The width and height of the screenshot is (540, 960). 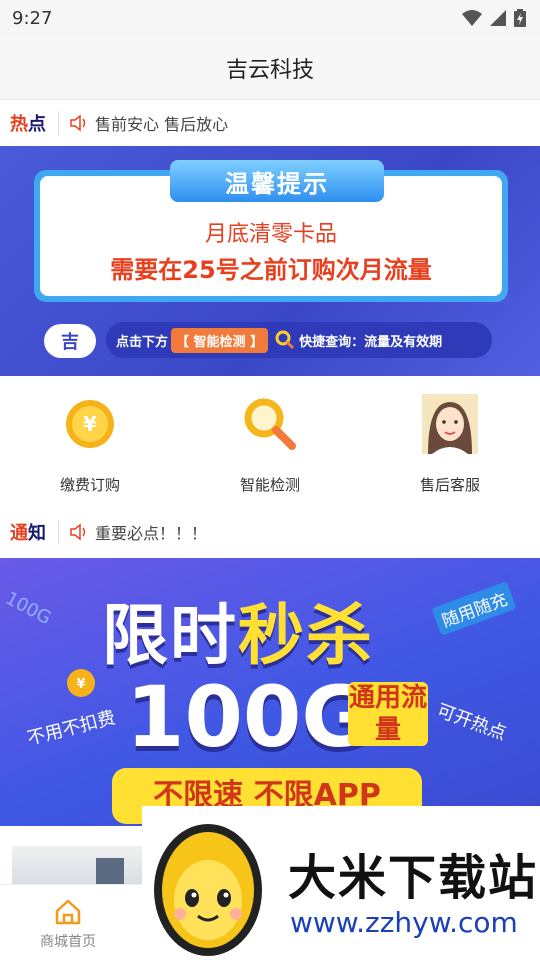 What do you see at coordinates (68, 912) in the screenshot?
I see `home-icon` at bounding box center [68, 912].